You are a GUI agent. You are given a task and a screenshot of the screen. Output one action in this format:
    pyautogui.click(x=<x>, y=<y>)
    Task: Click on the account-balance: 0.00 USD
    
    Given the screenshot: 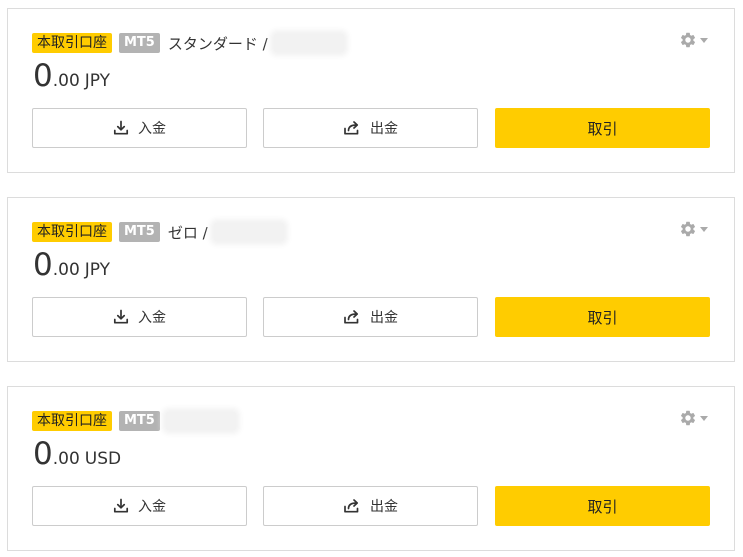 What is the action you would take?
    pyautogui.click(x=77, y=454)
    